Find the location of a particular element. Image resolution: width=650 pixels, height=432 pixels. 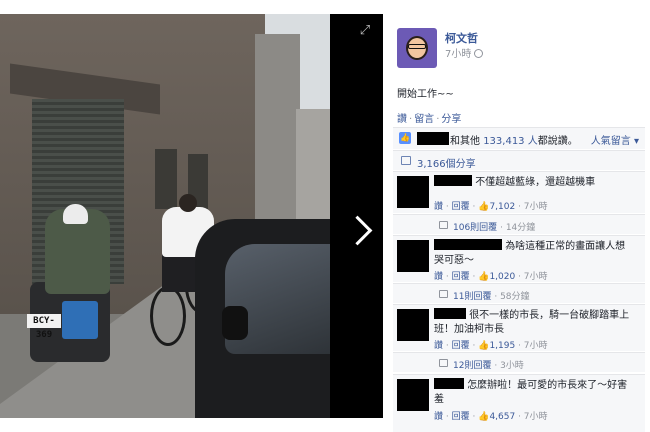

comment-like-count: 👍1,020 is located at coordinates (496, 277).